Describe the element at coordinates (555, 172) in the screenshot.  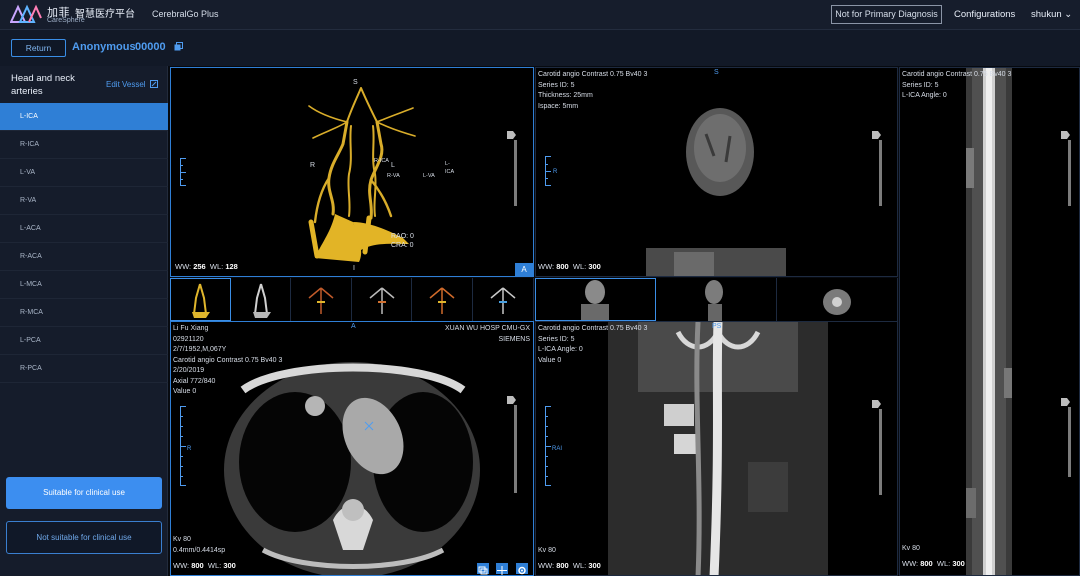
I see `mpr-top-orientation-left: R` at that location.